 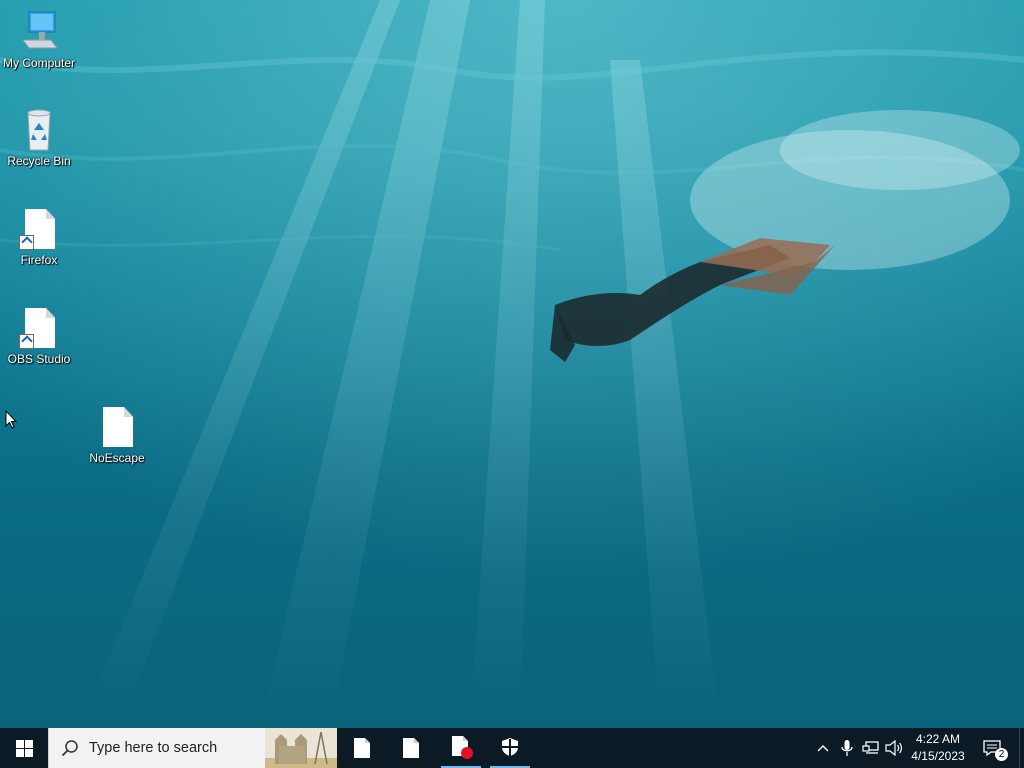 What do you see at coordinates (117, 458) in the screenshot?
I see `desktop-icon-label: NoEscape` at bounding box center [117, 458].